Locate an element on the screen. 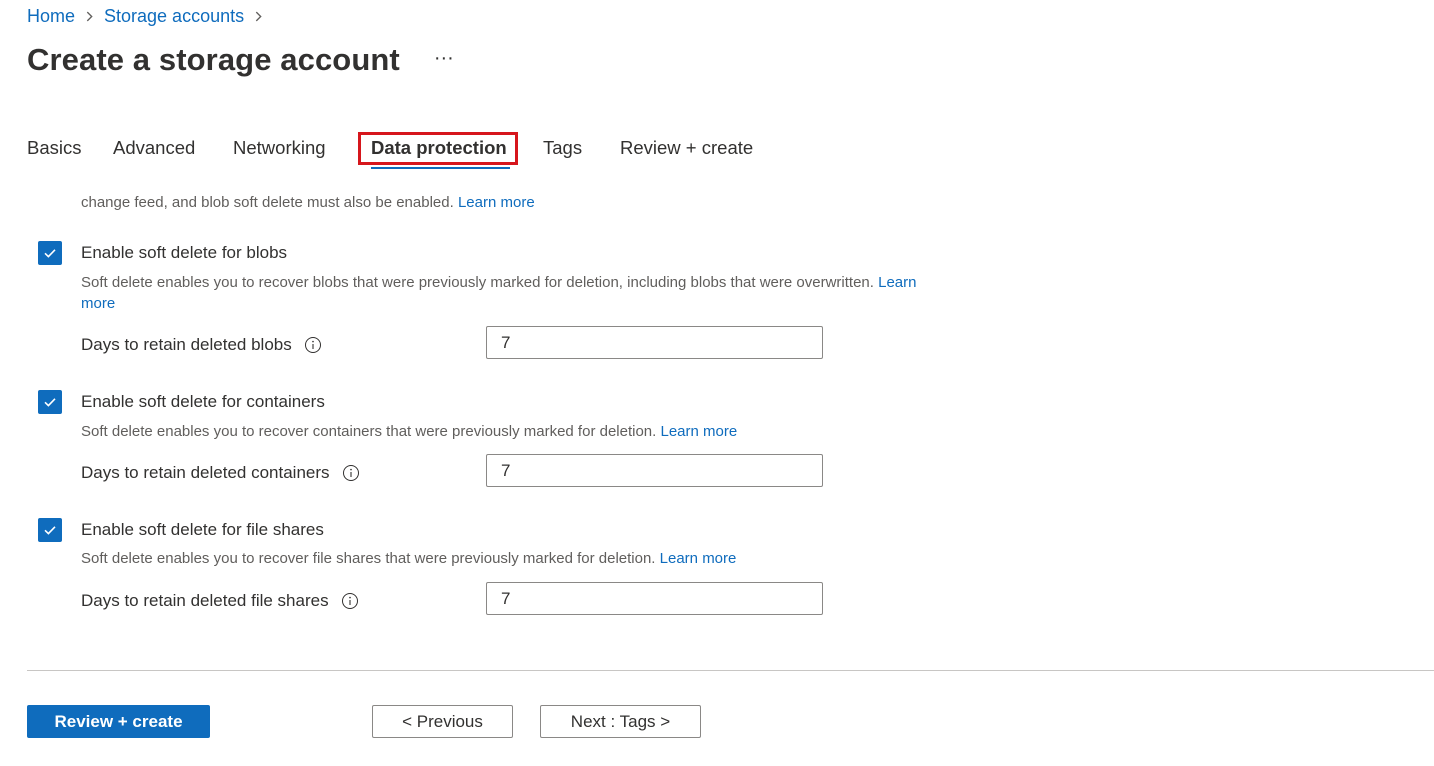 This screenshot has height=766, width=1434. intro-learn-more-link: Learn more is located at coordinates (496, 202).